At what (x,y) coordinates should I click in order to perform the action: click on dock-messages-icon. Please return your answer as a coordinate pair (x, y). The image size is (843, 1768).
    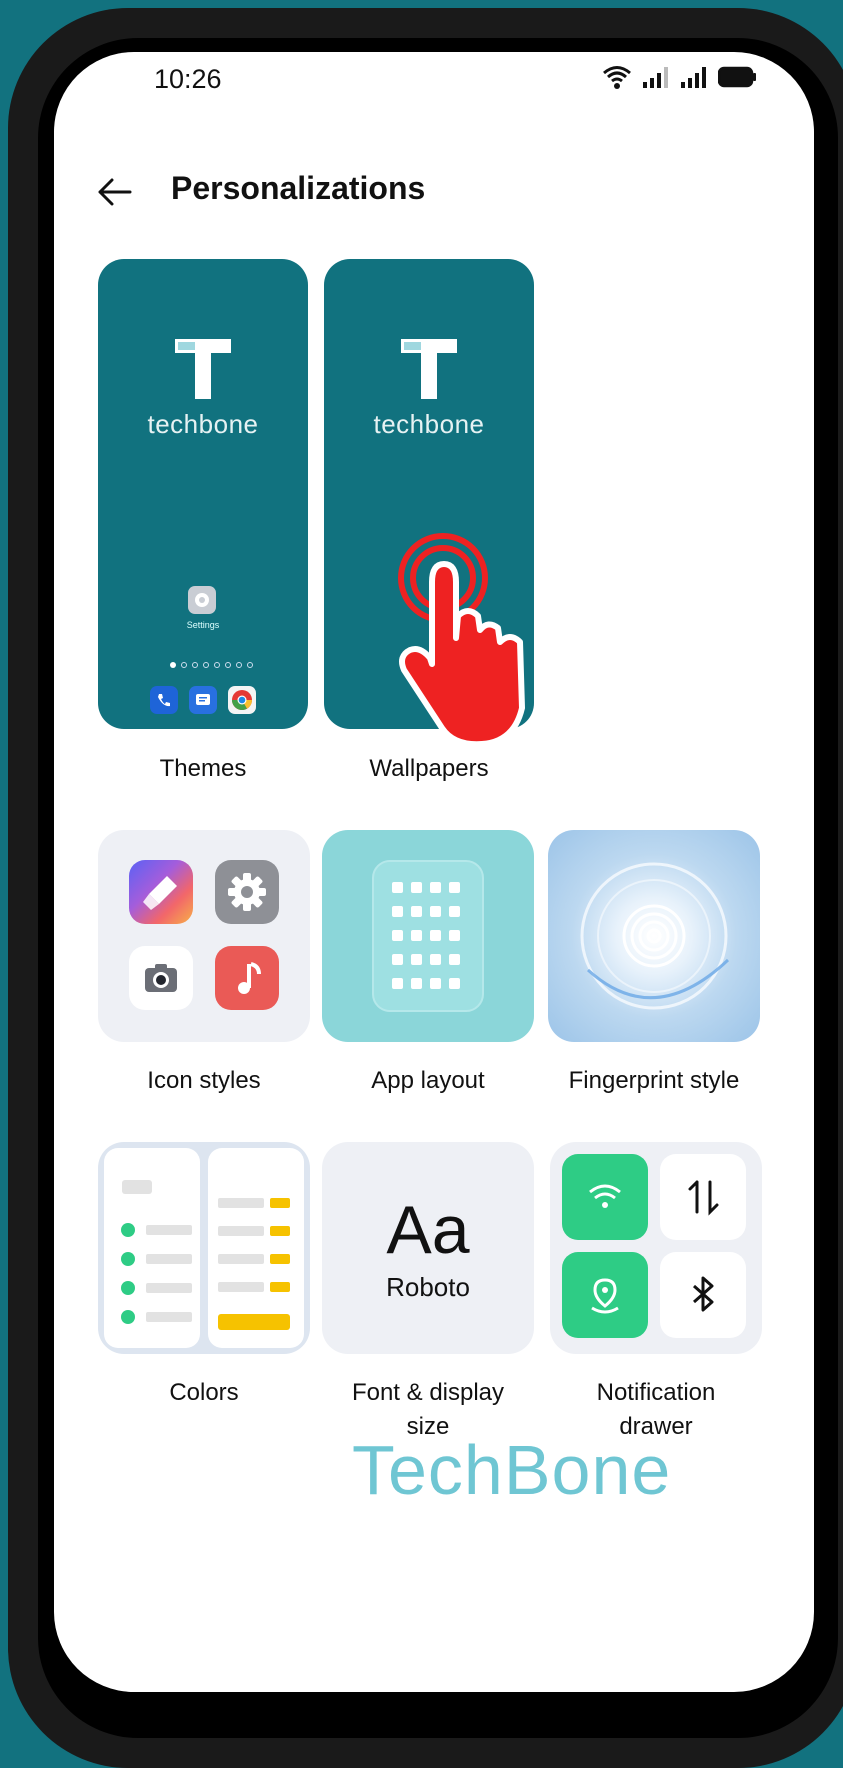
    Looking at the image, I should click on (203, 700).